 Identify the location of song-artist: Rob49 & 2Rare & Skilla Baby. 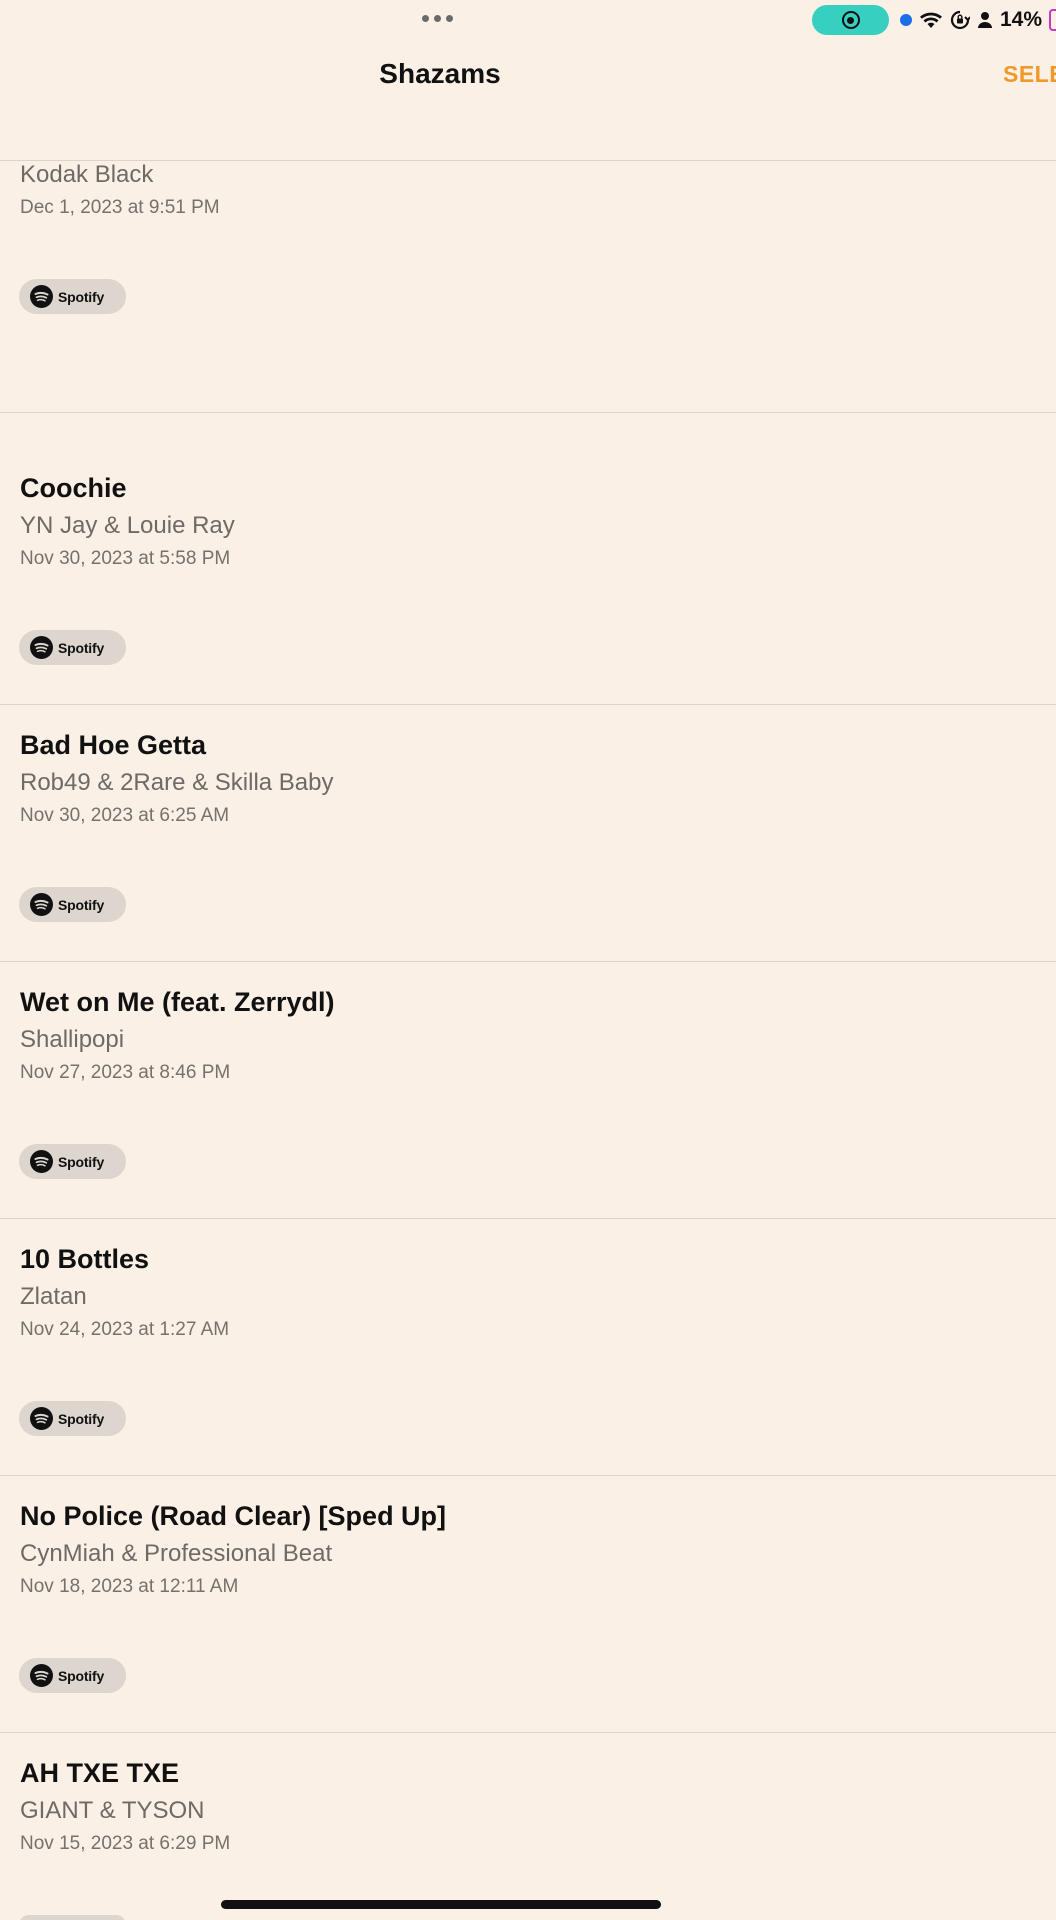
(177, 782).